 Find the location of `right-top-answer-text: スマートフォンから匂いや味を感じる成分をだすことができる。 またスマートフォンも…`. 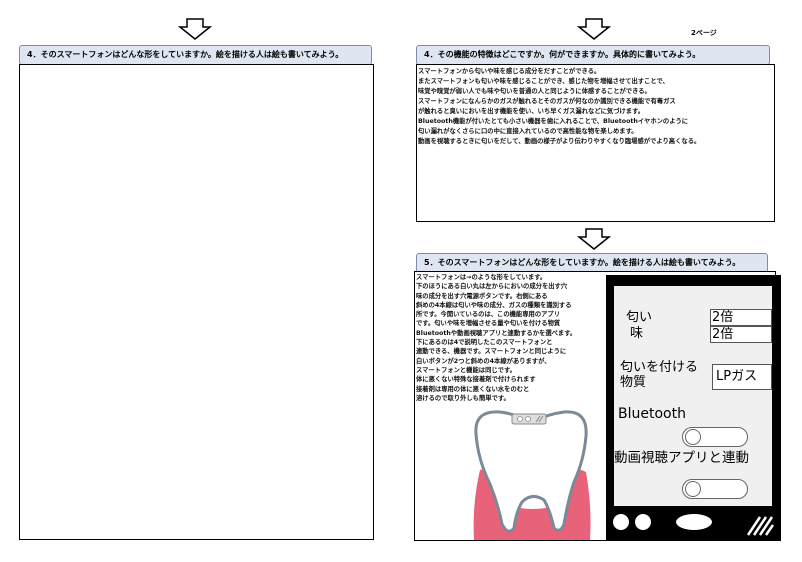

right-top-answer-text: スマートフォンから匂いや味を感じる成分をだすことができる。 またスマートフォンも… is located at coordinates (559, 107).